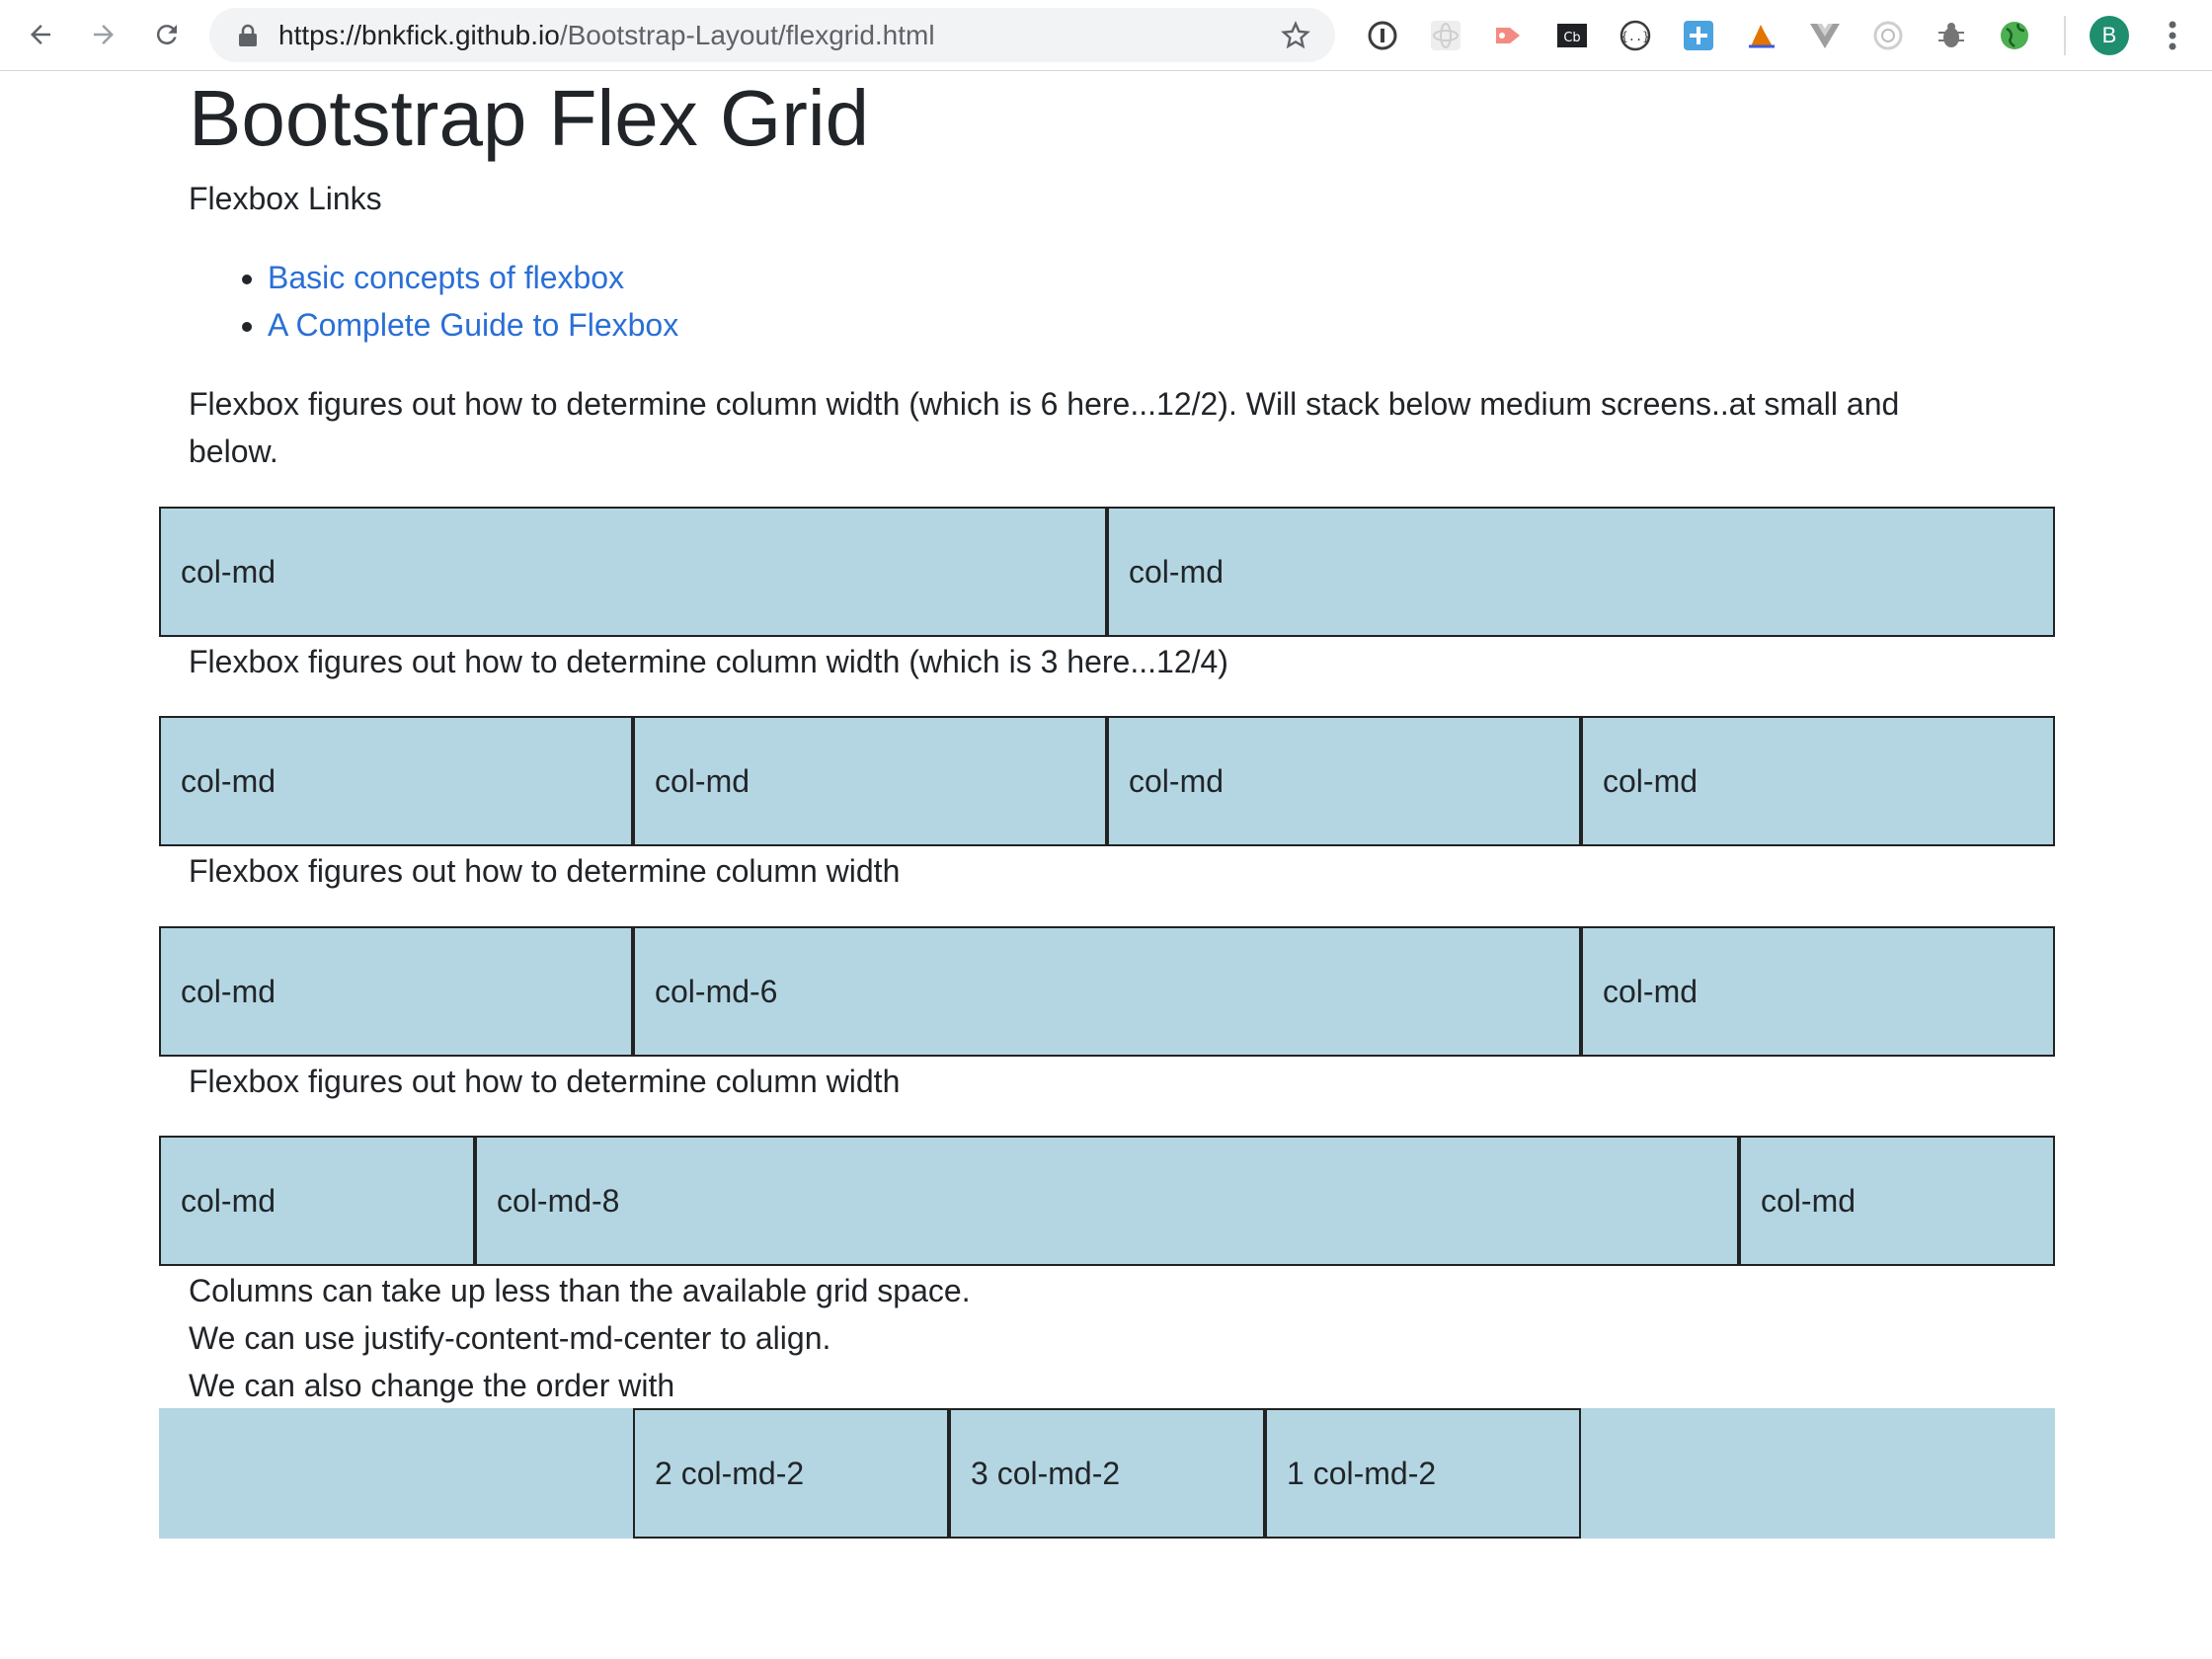 Image resolution: width=2212 pixels, height=1659 pixels. Describe the element at coordinates (1382, 35) in the screenshot. I see `password-manager-icon` at that location.